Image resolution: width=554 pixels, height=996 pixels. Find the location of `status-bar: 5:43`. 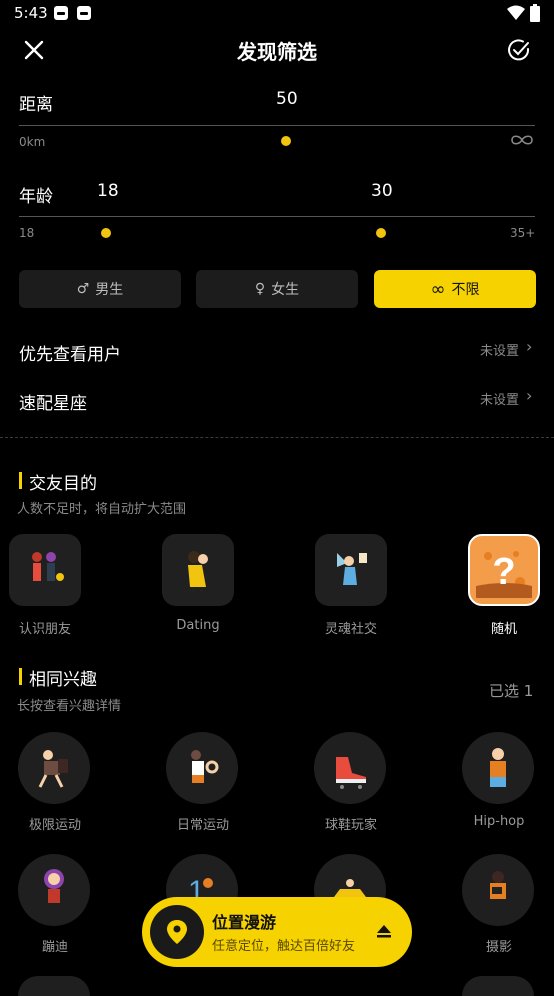

status-bar: 5:43 is located at coordinates (277, 14).